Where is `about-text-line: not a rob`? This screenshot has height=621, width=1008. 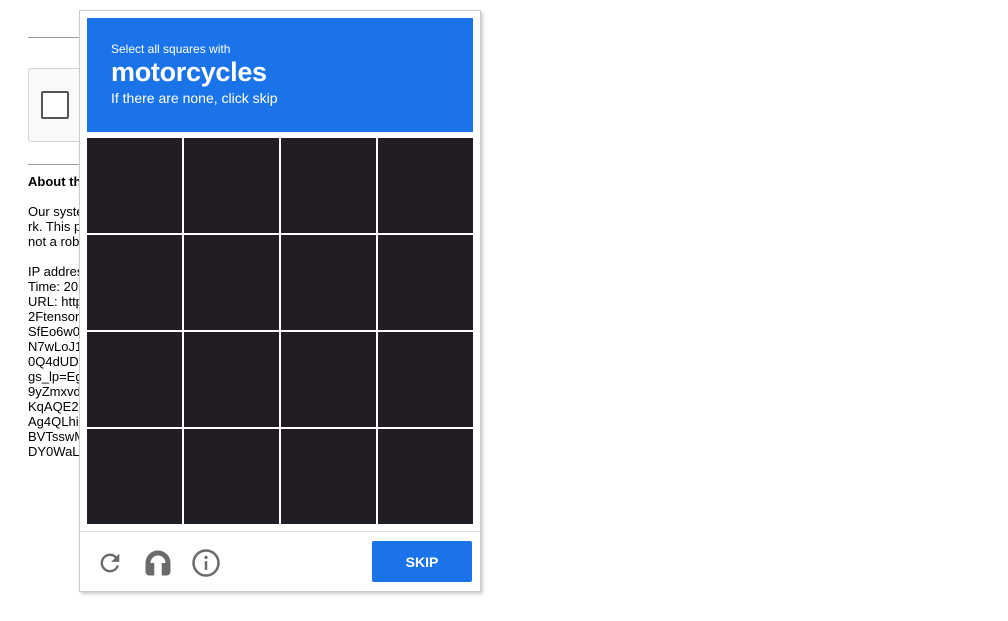
about-text-line: not a rob is located at coordinates (54, 241).